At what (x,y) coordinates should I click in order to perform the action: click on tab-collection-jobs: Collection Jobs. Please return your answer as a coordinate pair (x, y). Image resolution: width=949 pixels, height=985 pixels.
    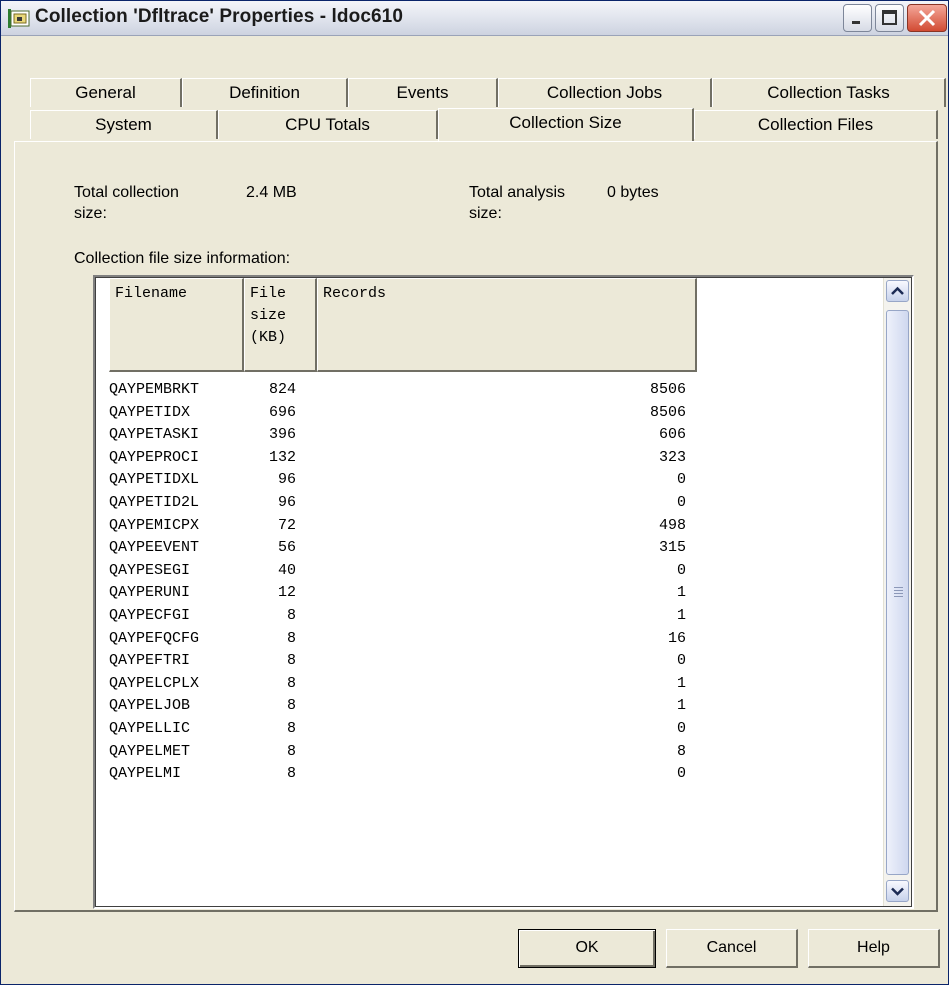
    Looking at the image, I should click on (605, 92).